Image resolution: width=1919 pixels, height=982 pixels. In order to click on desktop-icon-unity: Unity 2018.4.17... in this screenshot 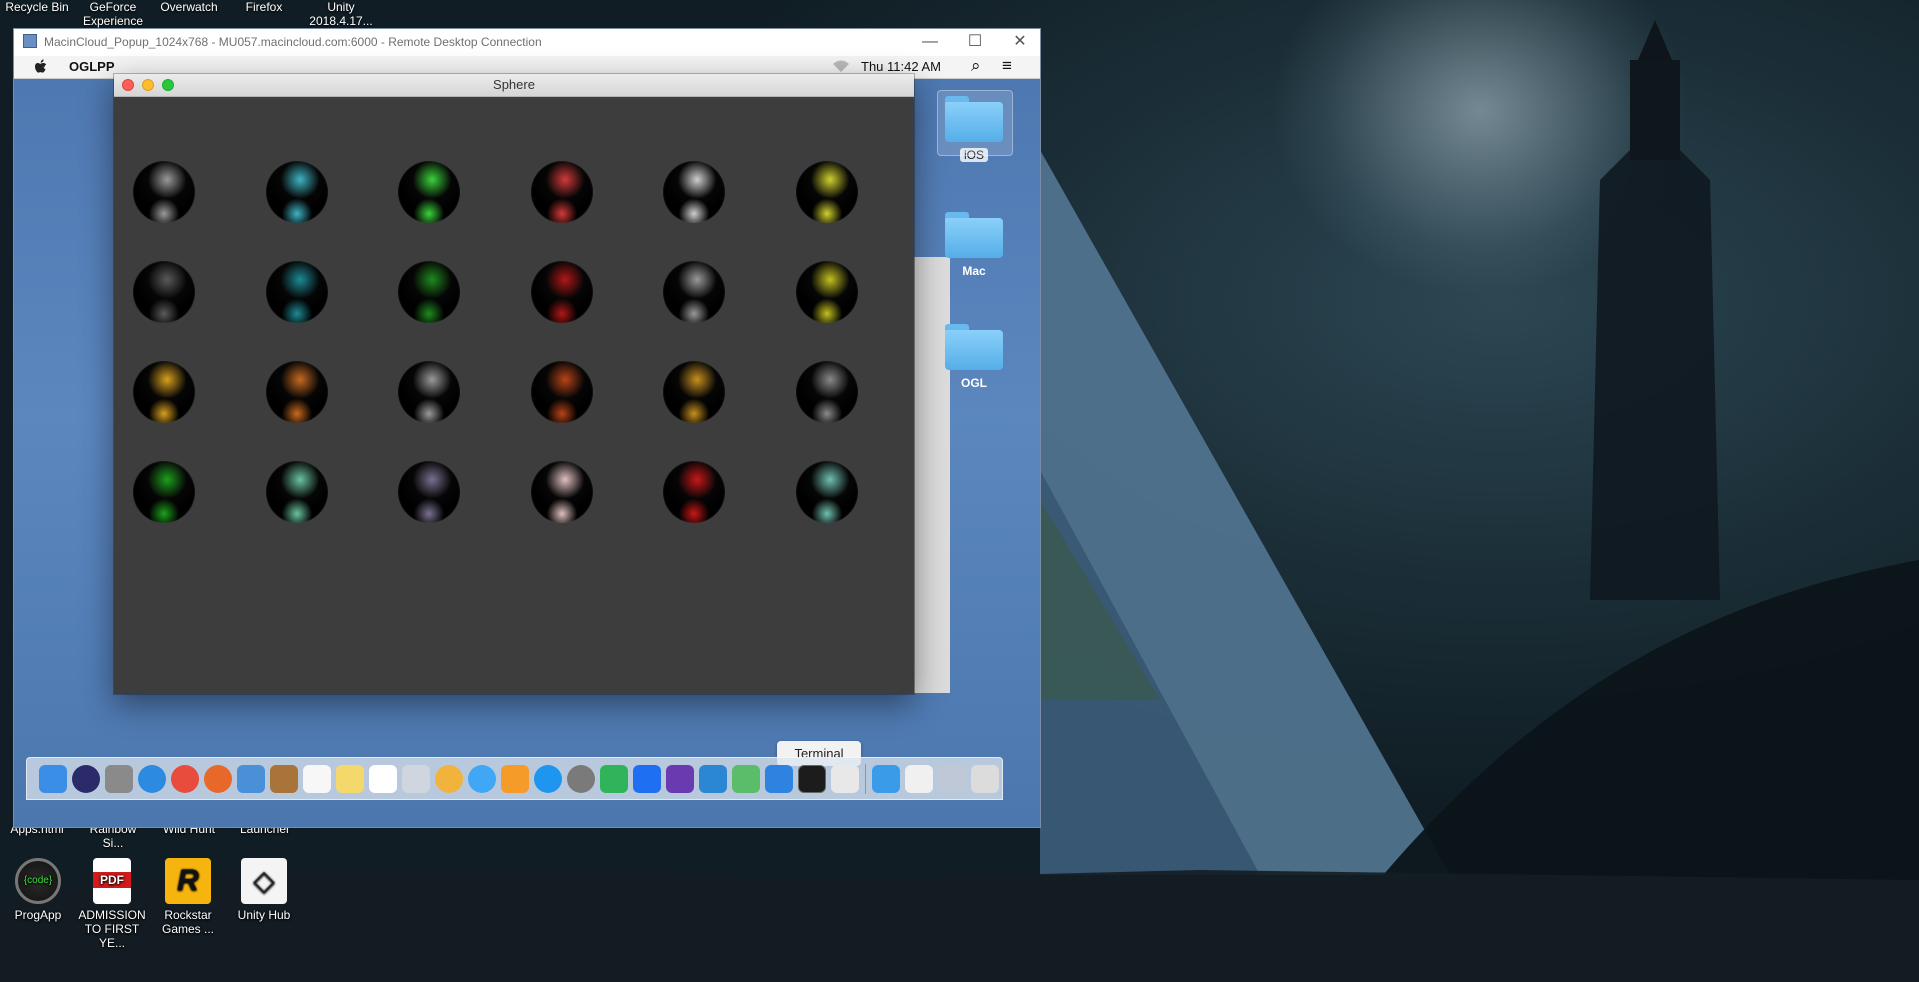, I will do `click(341, 14)`.